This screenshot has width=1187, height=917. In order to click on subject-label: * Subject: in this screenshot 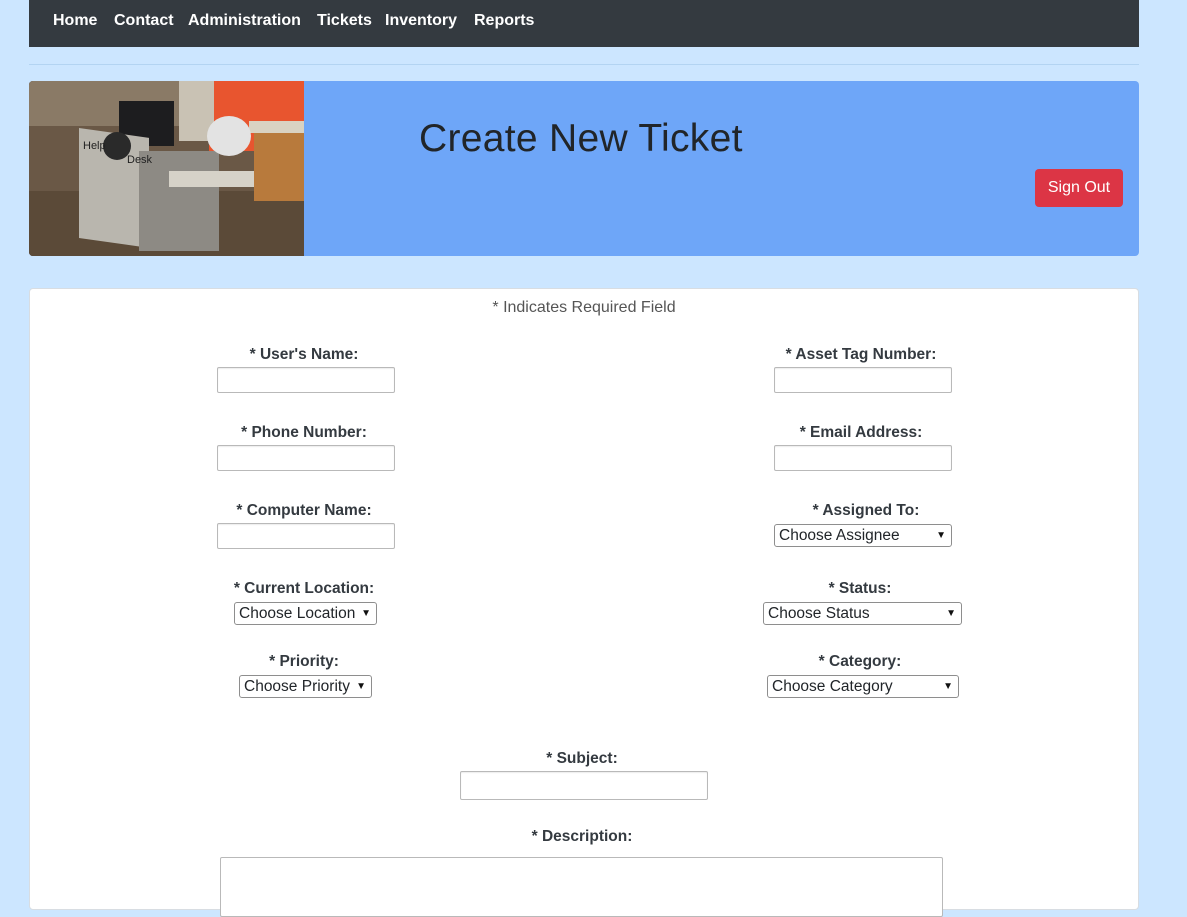, I will do `click(582, 758)`.